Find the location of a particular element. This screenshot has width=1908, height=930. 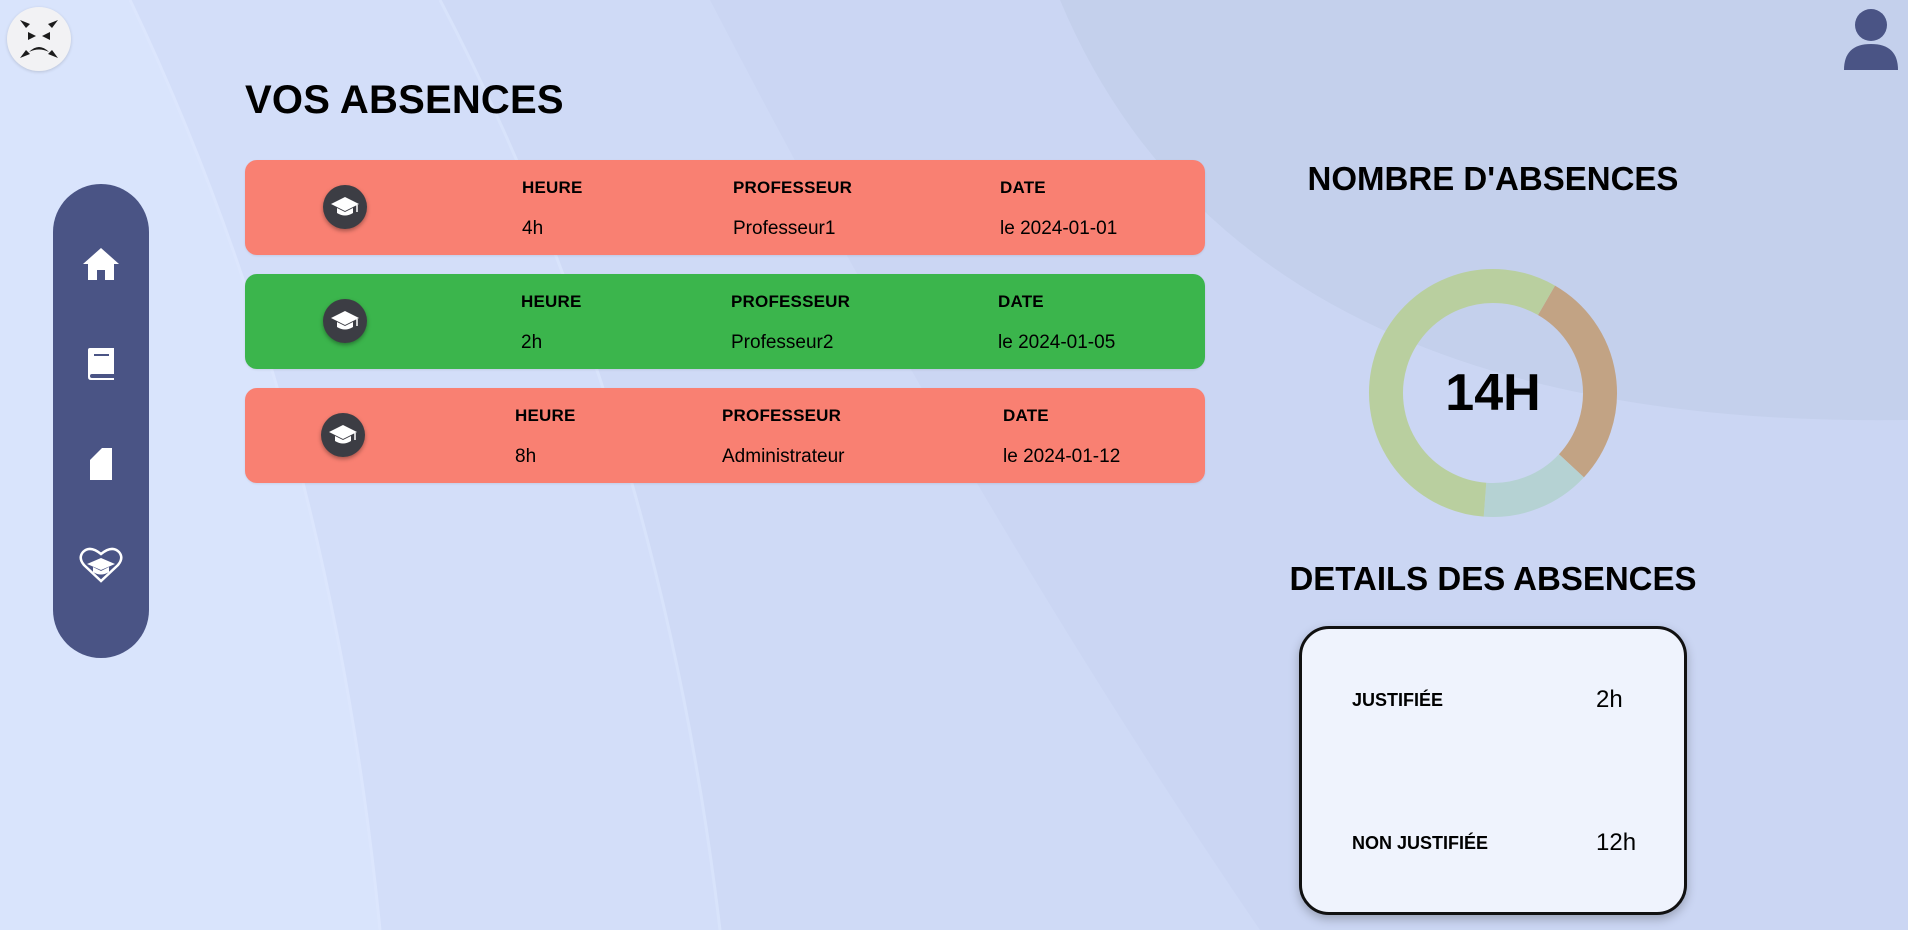

hours-value: 8h is located at coordinates (526, 456).